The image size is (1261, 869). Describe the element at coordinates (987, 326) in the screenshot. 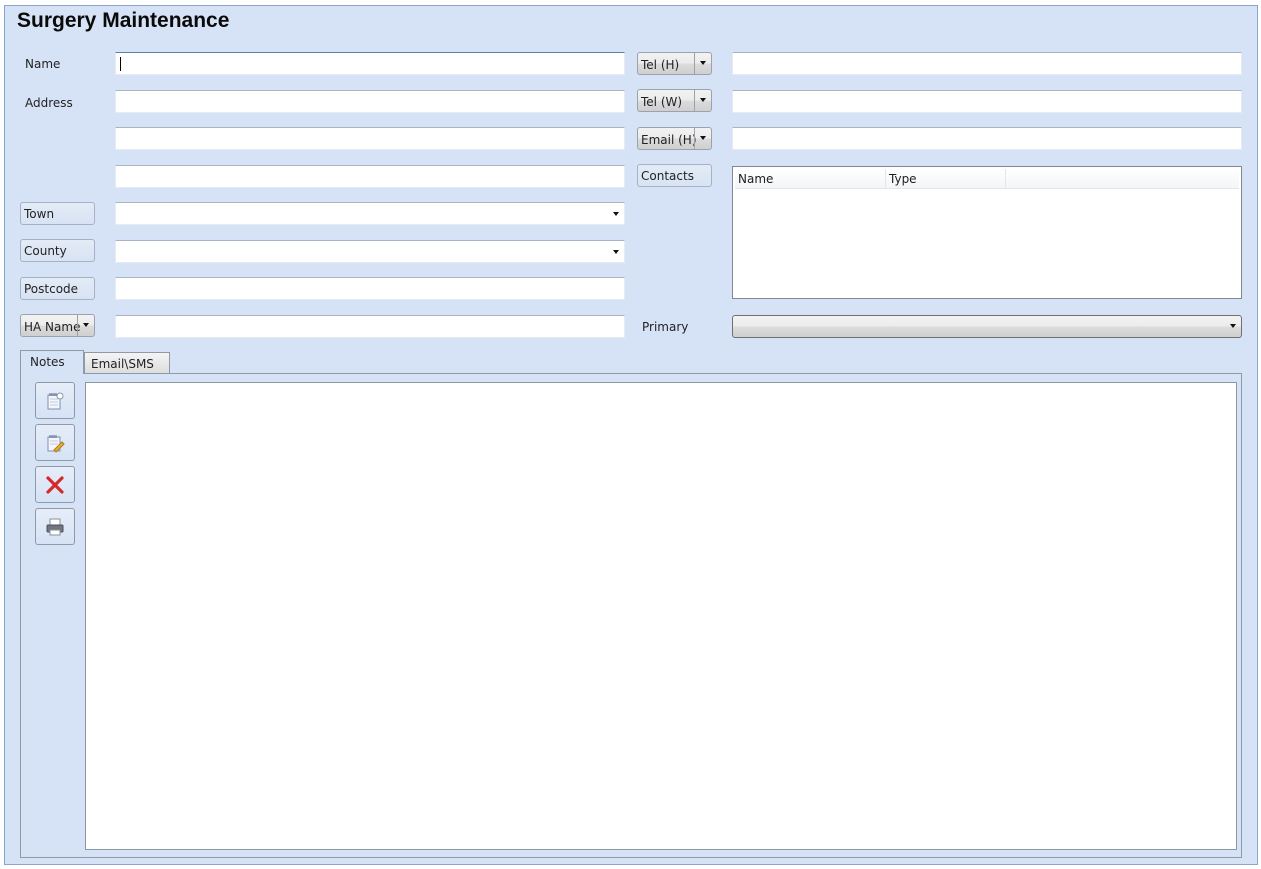

I see `primary-combo` at that location.